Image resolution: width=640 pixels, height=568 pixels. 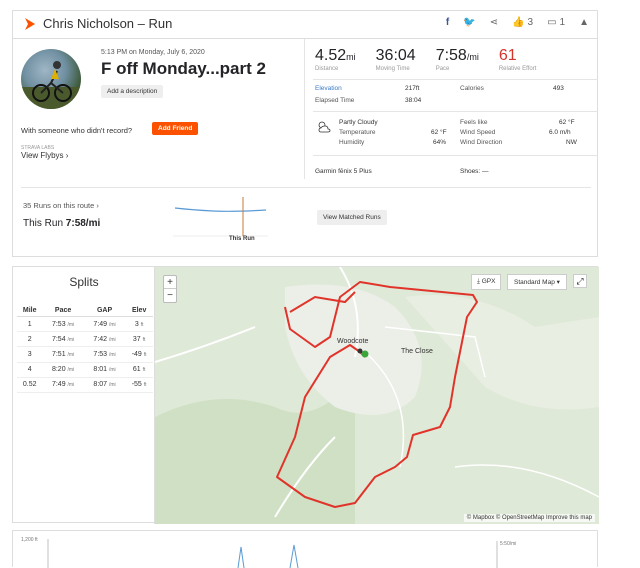 I want to click on activity-timestamp: 5:13 PM on Monday, July 6, 2020, so click(x=153, y=52).